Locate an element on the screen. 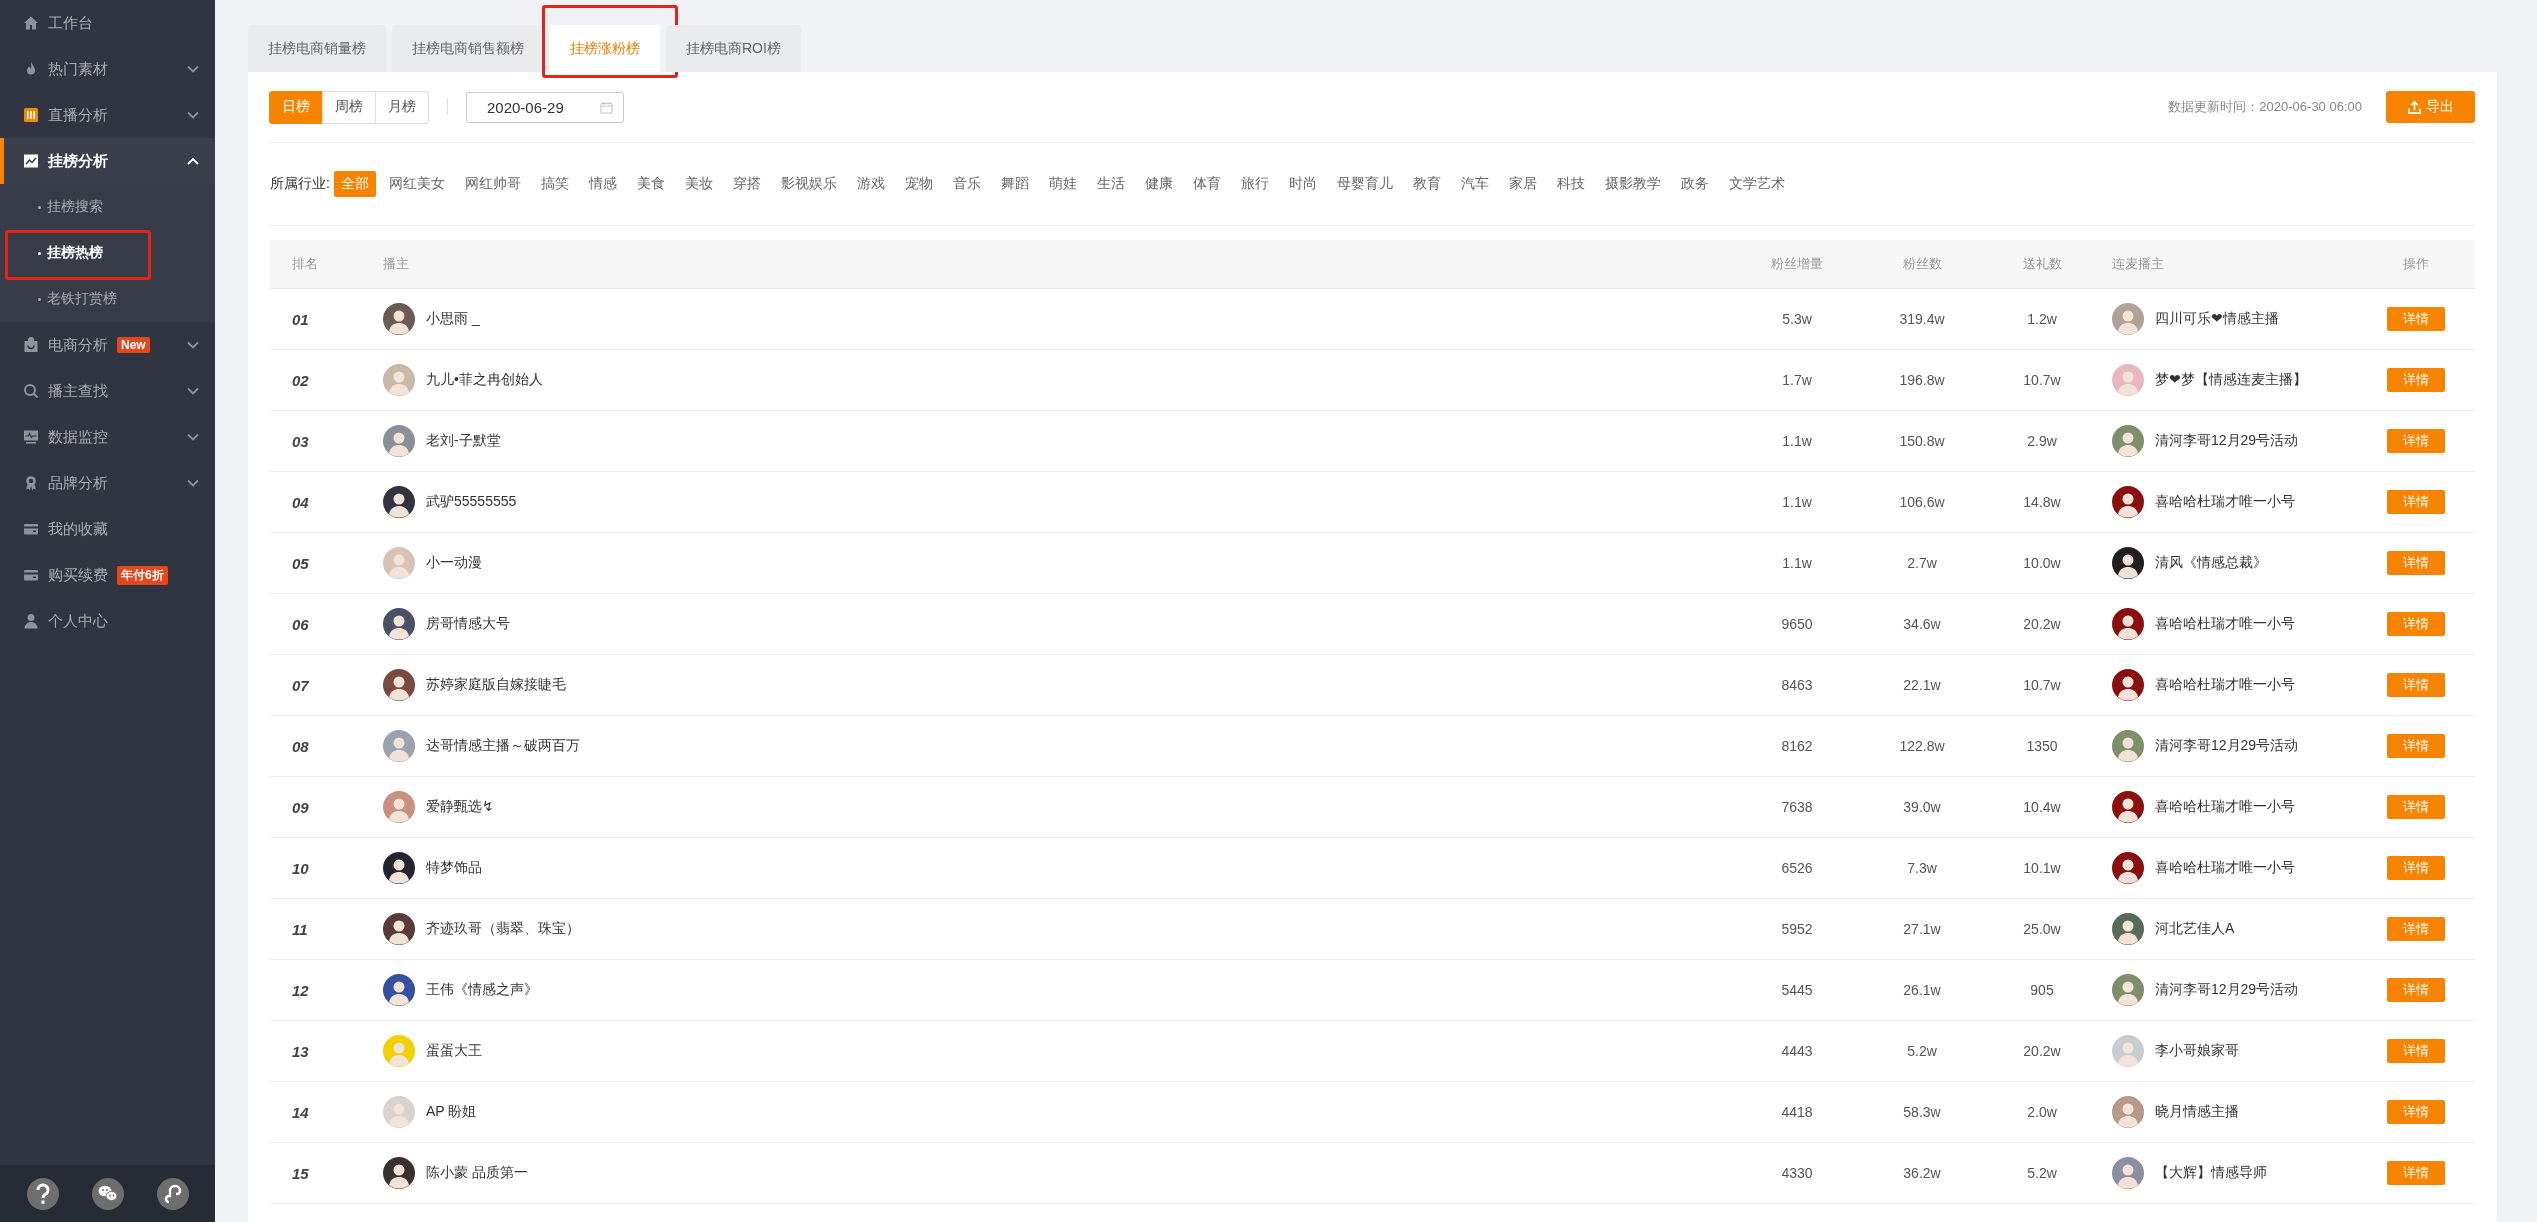 This screenshot has width=2537, height=1222. tab: 挂榜涨粉榜 is located at coordinates (605, 48).